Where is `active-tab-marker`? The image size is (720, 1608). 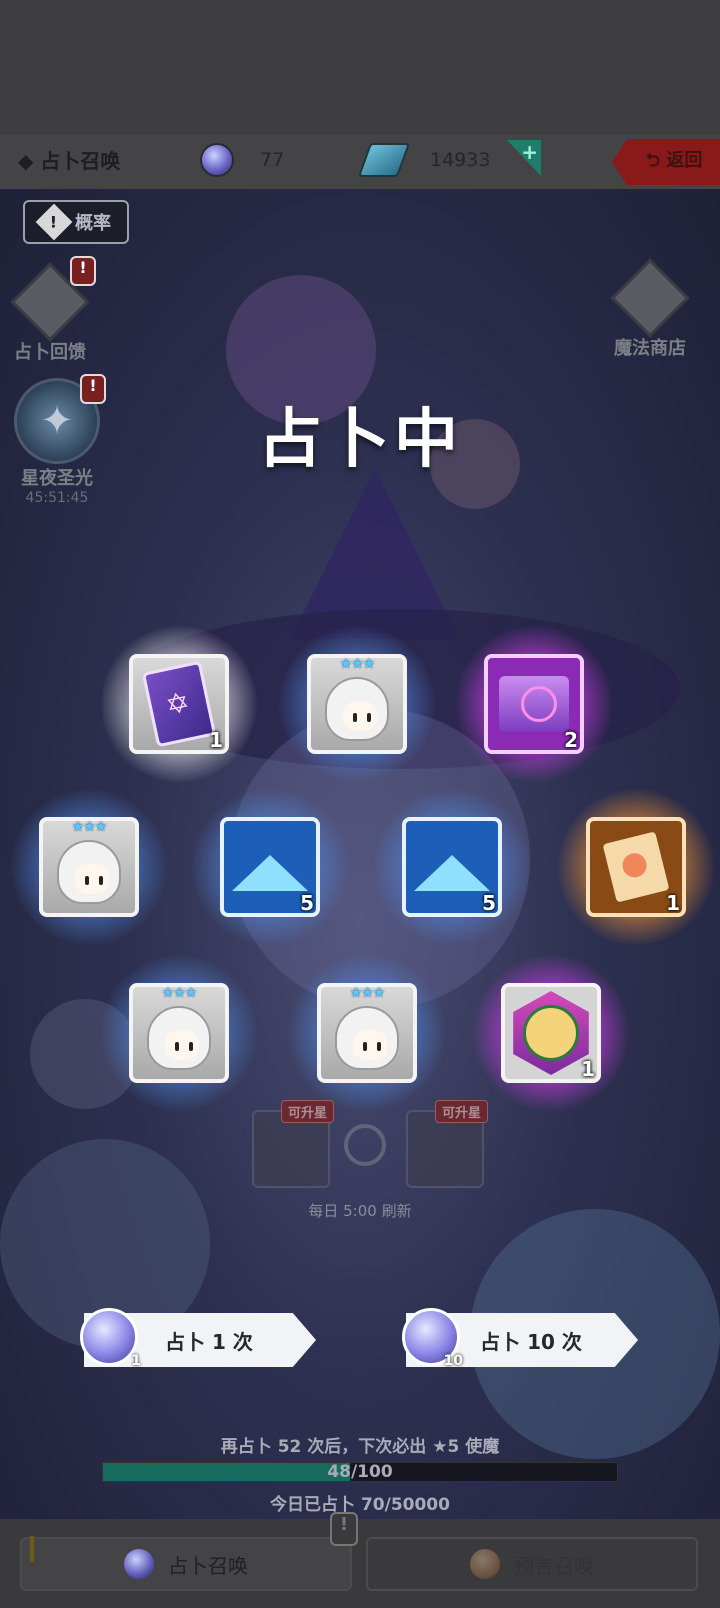
active-tab-marker is located at coordinates (32, 1549).